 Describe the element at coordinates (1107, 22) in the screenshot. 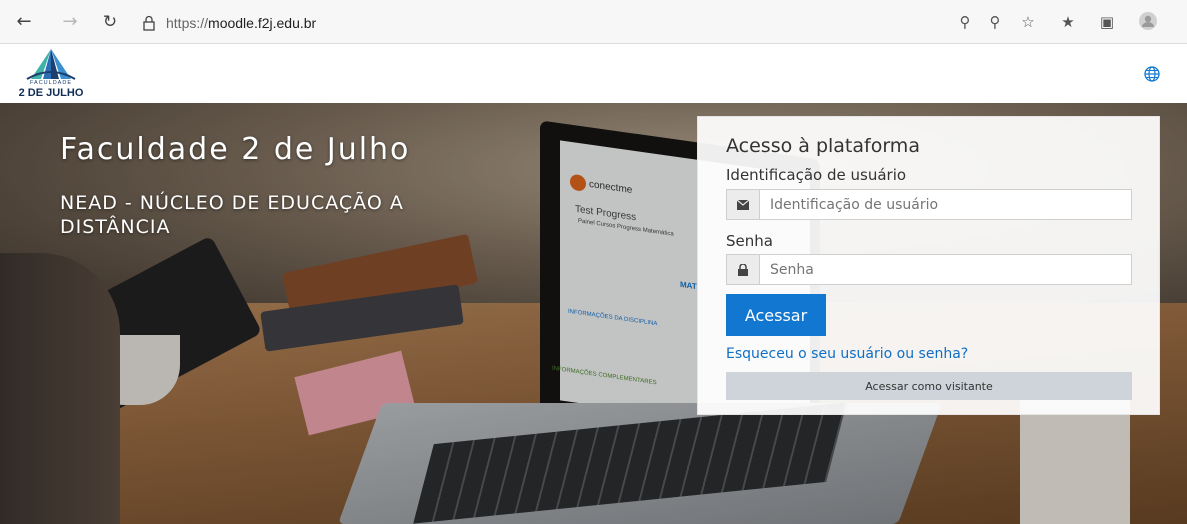

I see `collections-icon: ▣` at that location.